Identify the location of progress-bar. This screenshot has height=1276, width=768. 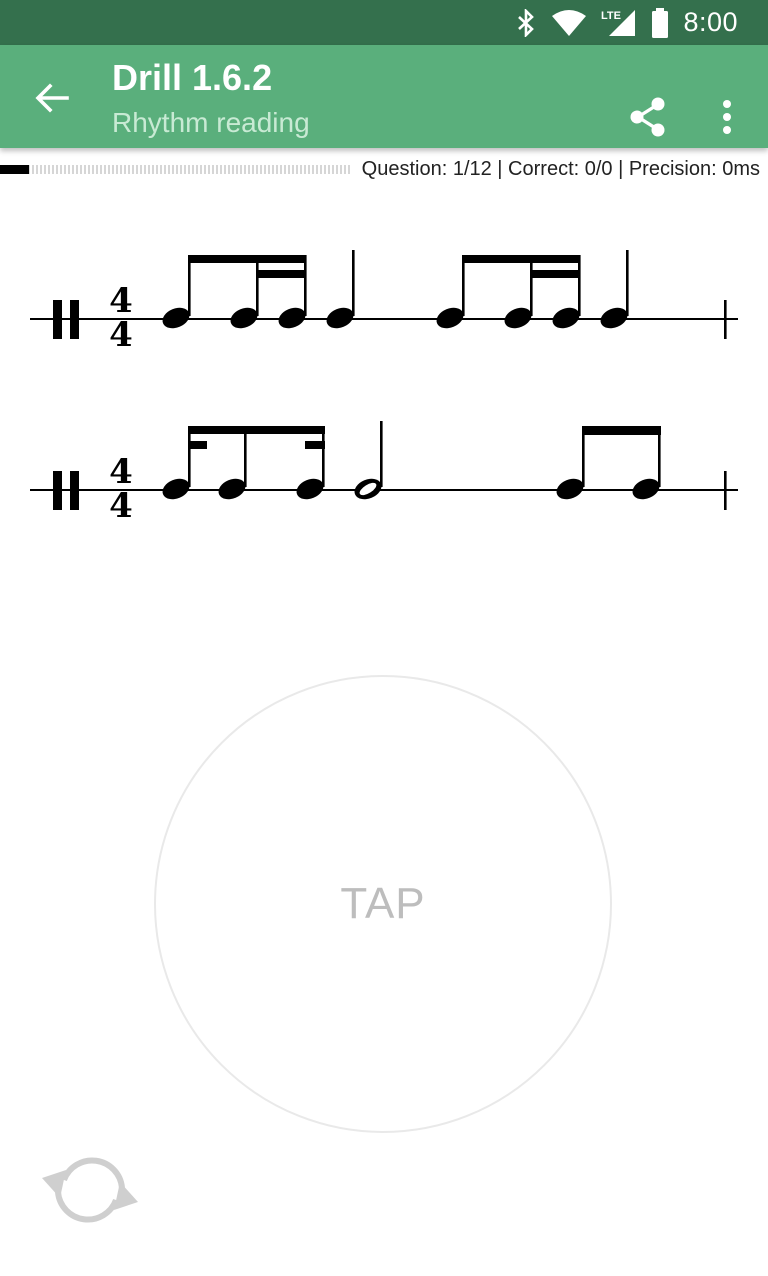
(175, 169).